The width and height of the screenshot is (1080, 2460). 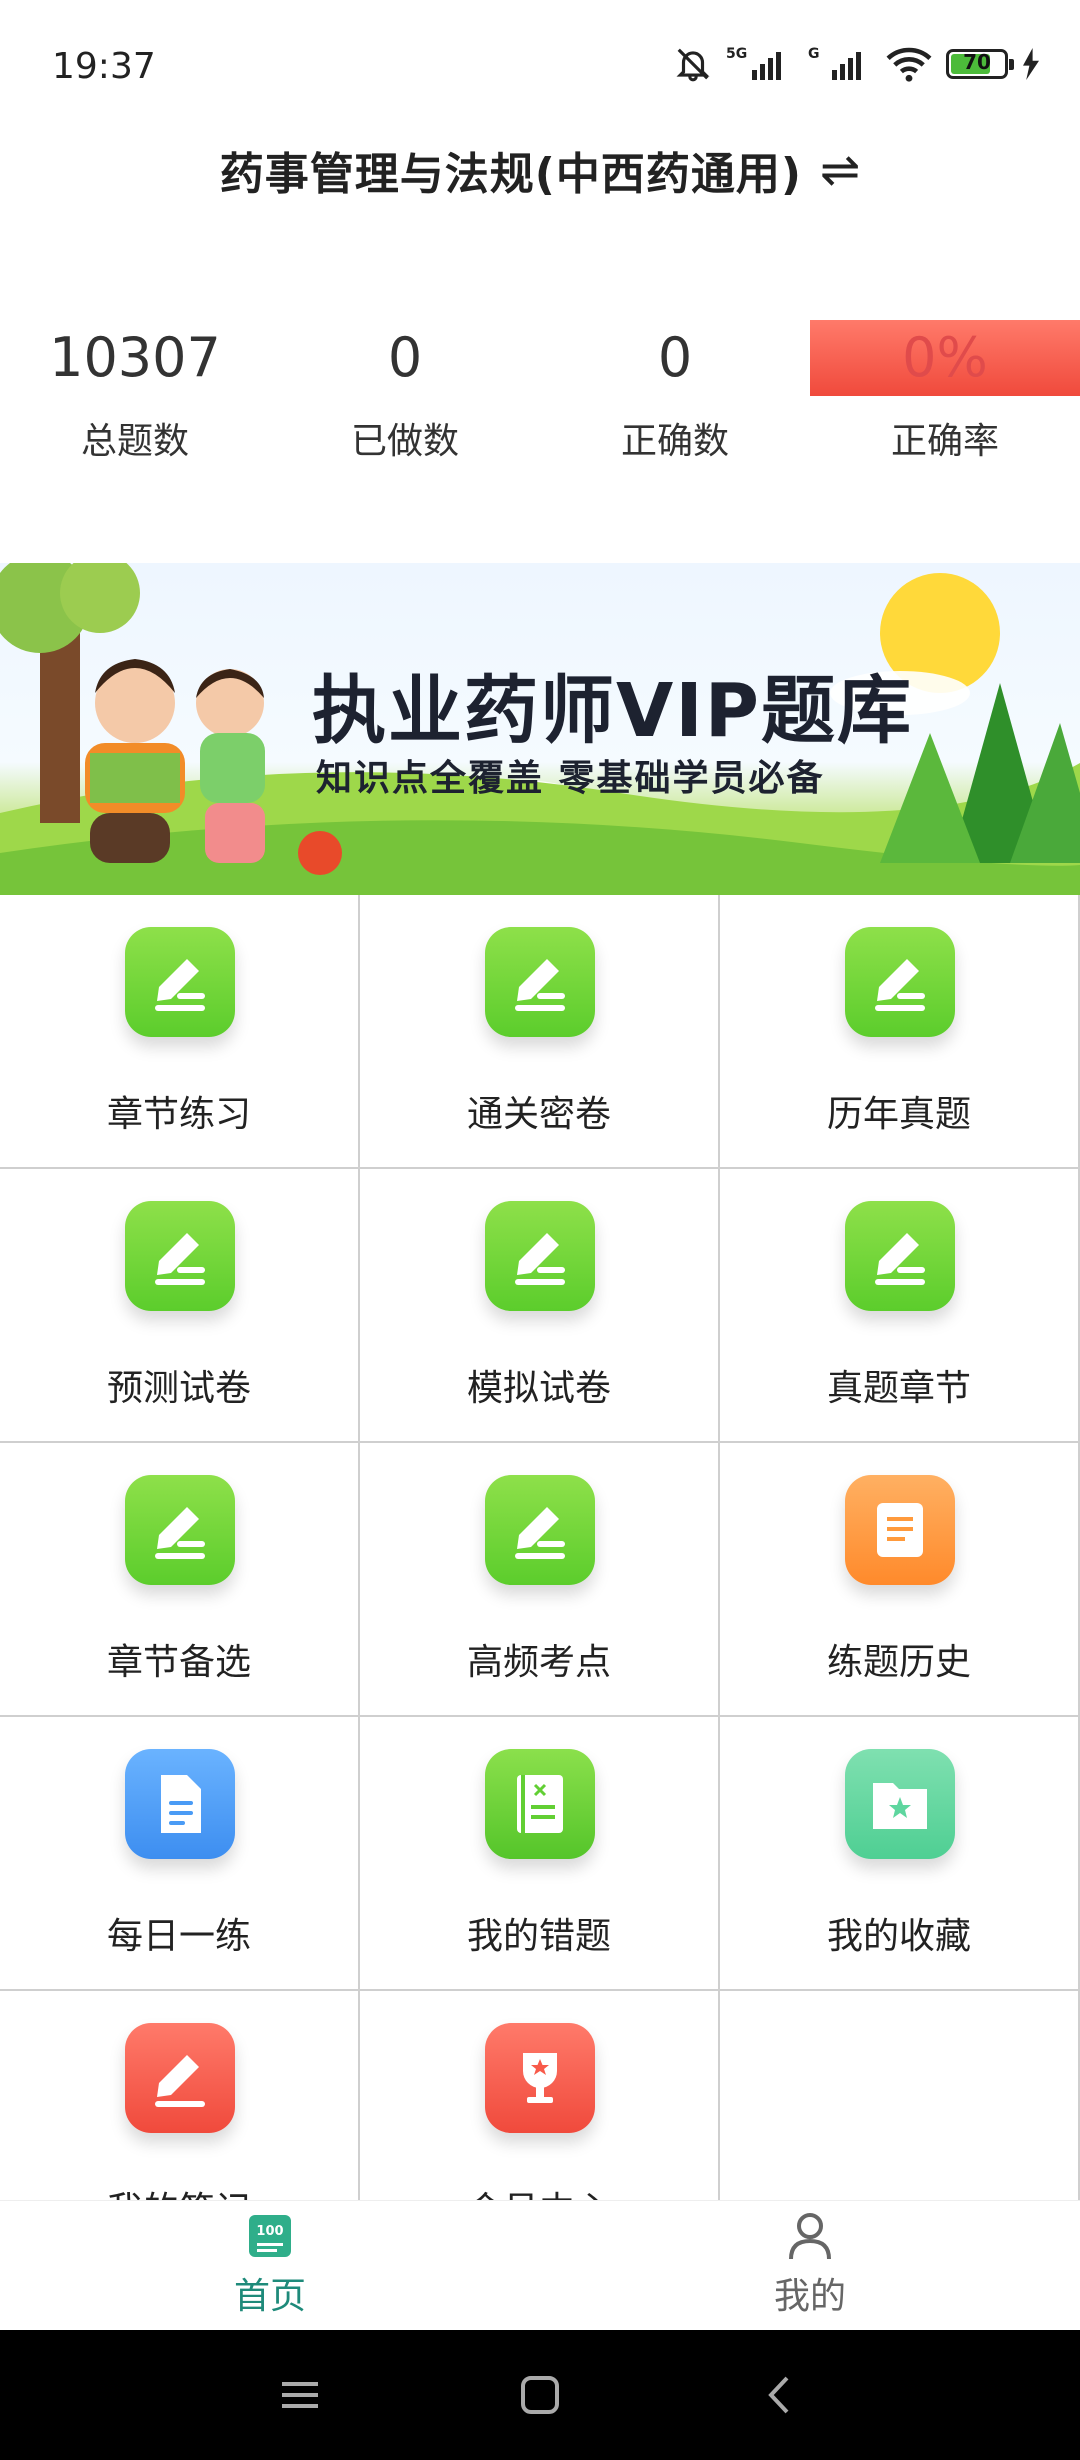 I want to click on folder-star-icon, so click(x=900, y=1804).